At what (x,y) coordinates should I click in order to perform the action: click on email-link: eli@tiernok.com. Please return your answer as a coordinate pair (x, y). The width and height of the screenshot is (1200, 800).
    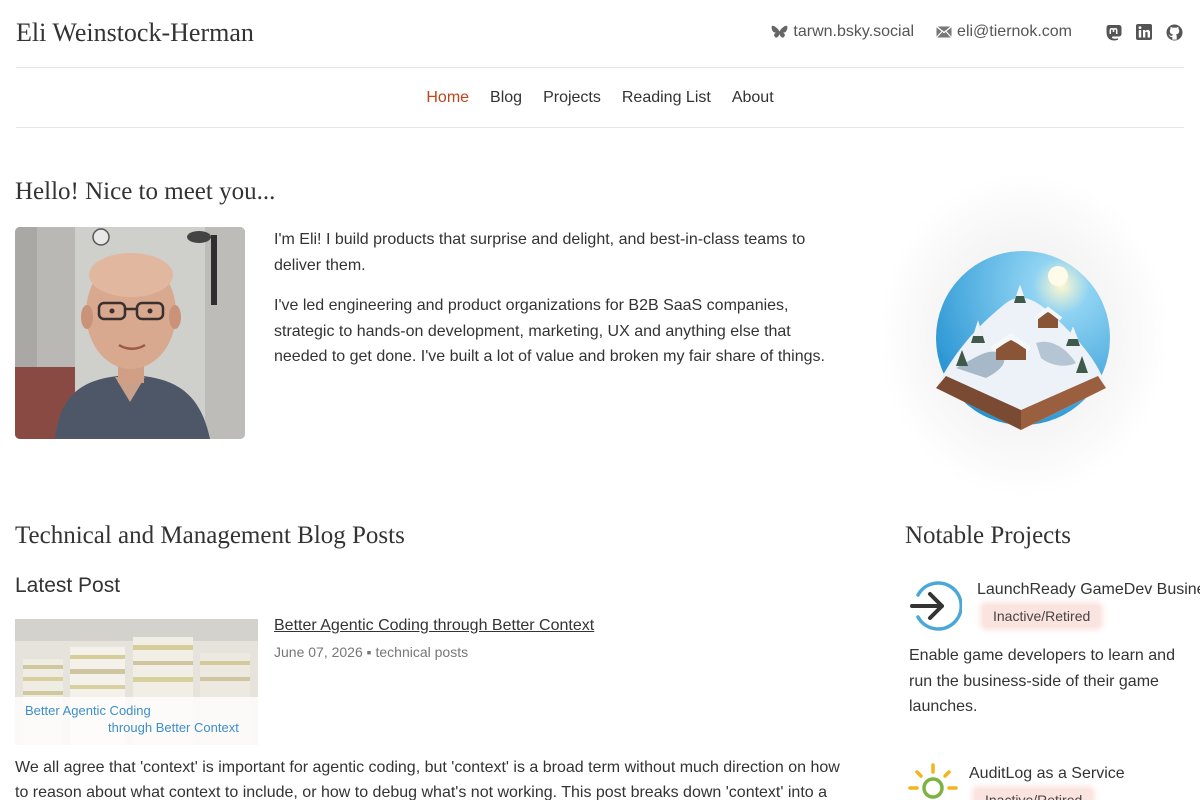
    Looking at the image, I should click on (1004, 32).